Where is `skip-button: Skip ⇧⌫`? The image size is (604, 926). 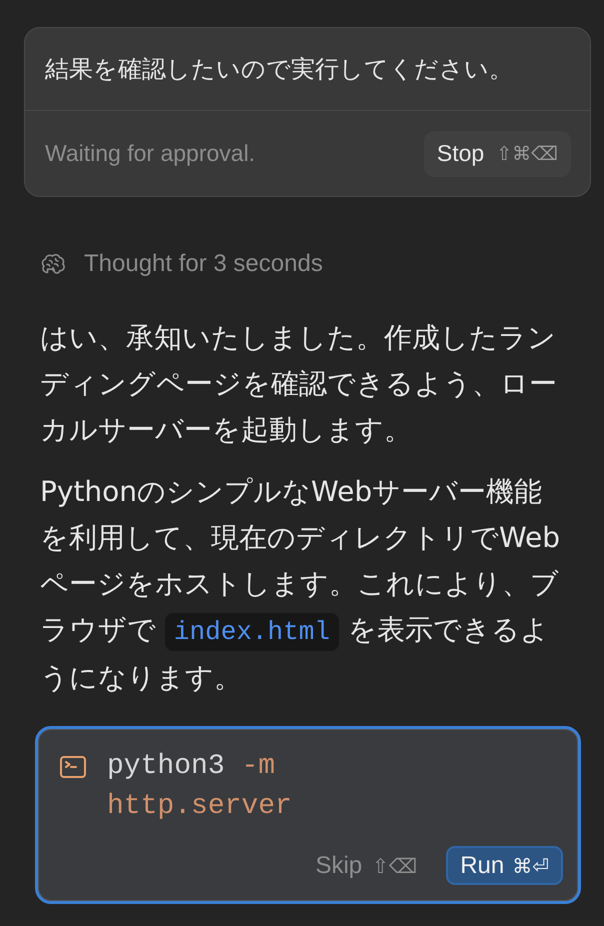 skip-button: Skip ⇧⌫ is located at coordinates (366, 866).